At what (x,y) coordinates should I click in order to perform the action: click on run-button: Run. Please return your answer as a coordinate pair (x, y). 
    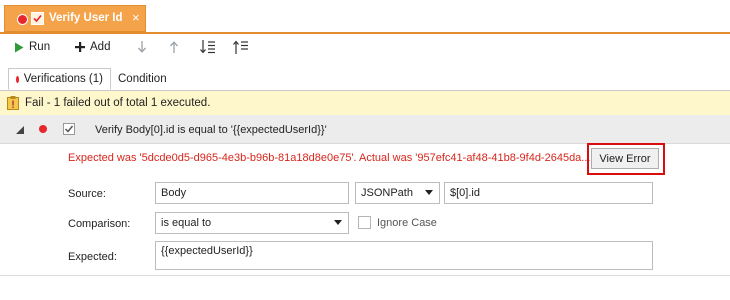
    Looking at the image, I should click on (32, 47).